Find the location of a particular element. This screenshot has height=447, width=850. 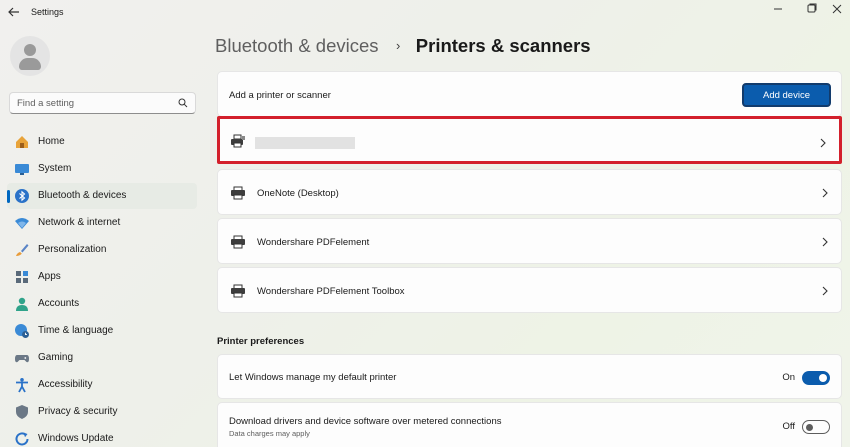

toggle-state-label: On is located at coordinates (788, 377).